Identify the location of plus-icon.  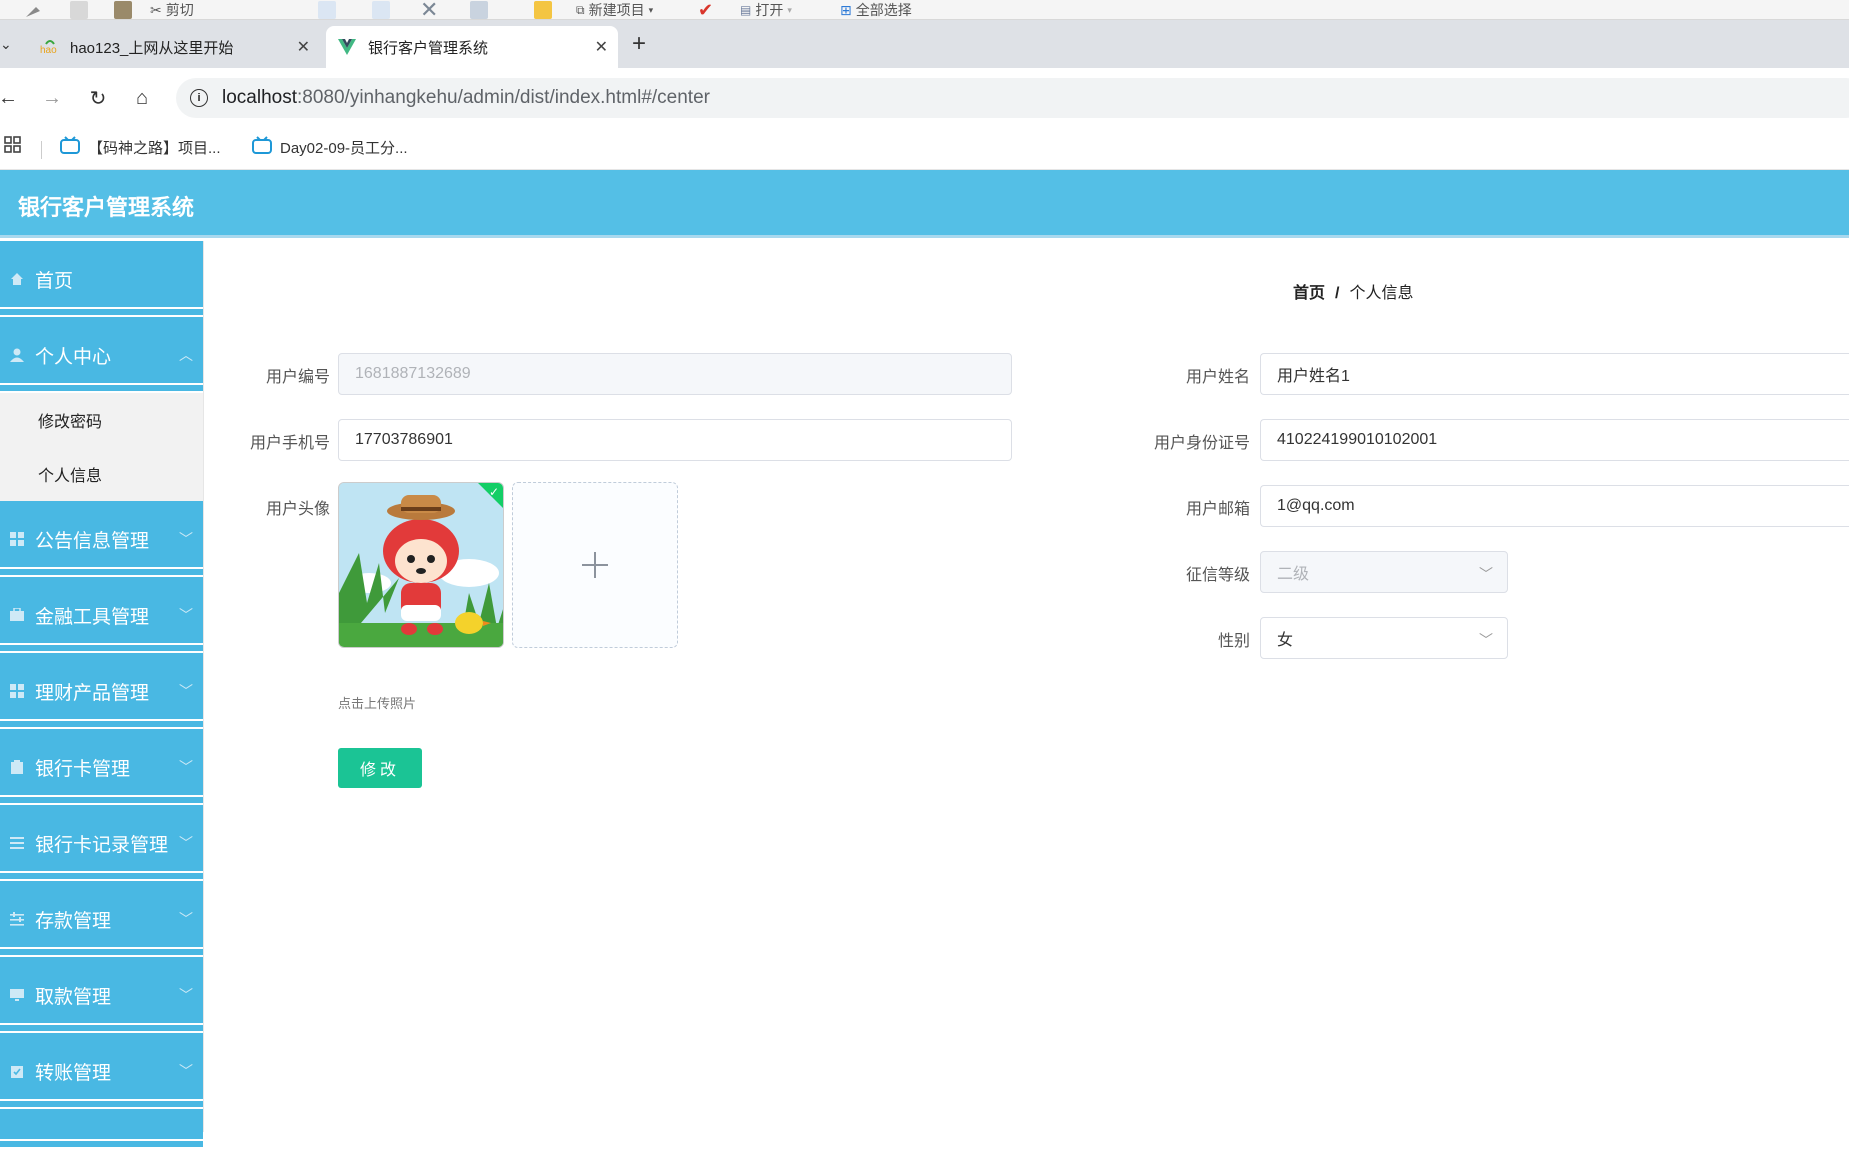
(595, 565).